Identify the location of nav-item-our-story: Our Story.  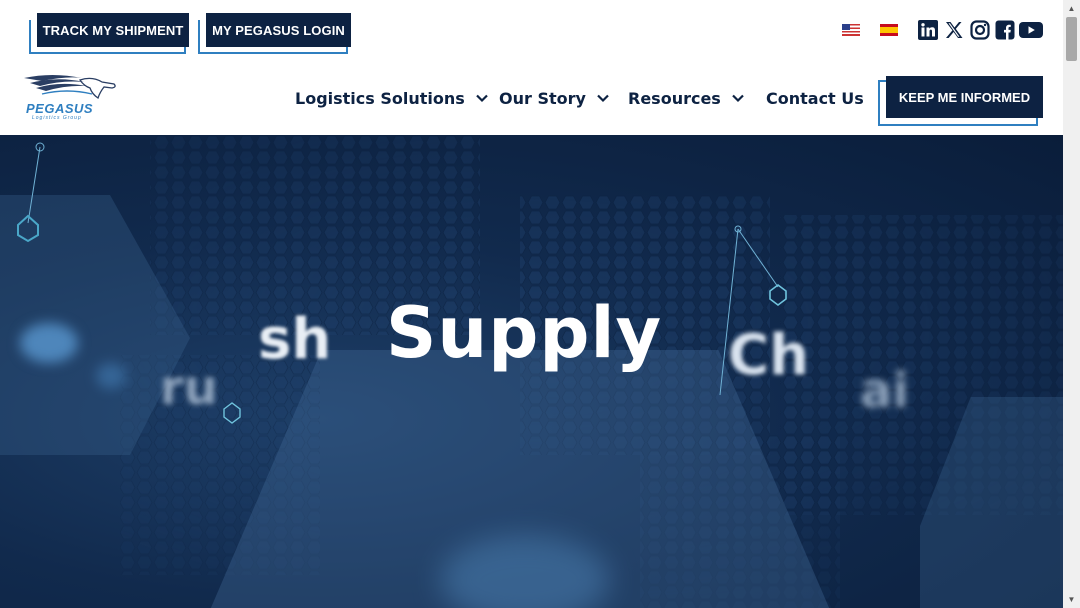
(554, 98).